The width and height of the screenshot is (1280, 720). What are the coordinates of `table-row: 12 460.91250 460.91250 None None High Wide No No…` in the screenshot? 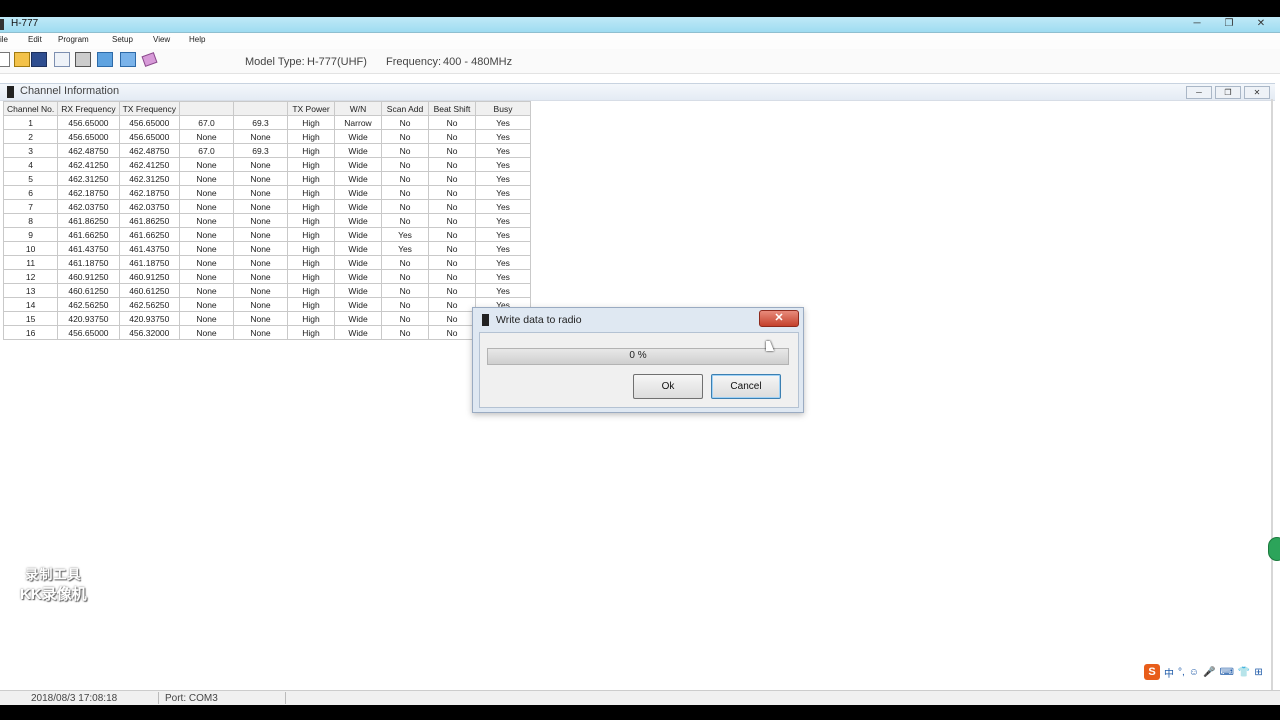 It's located at (266, 276).